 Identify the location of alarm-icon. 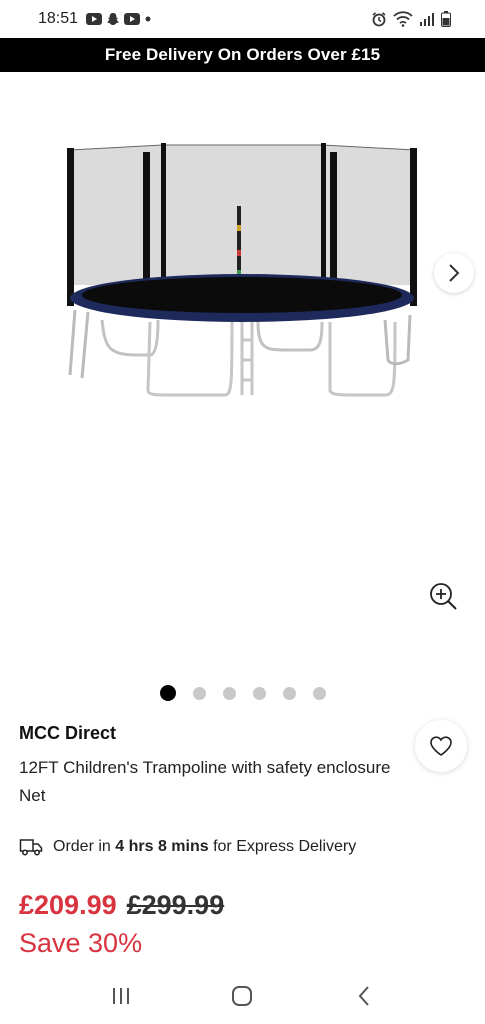
(379, 19).